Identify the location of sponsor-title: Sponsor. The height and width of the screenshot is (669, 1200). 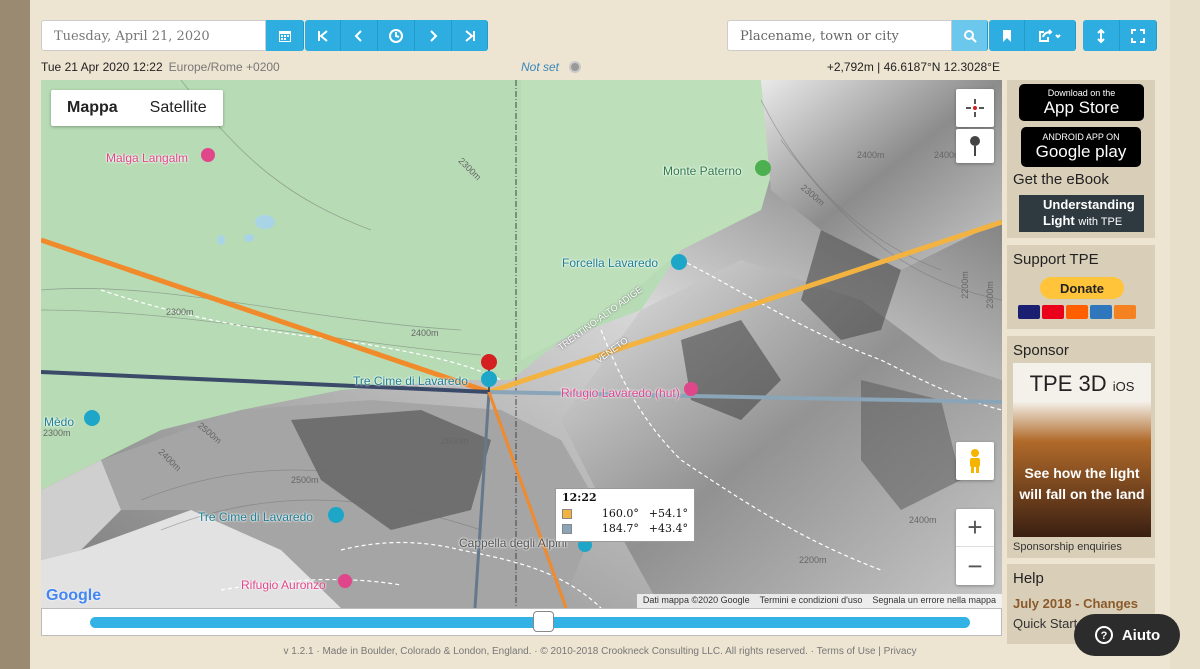
(1041, 350).